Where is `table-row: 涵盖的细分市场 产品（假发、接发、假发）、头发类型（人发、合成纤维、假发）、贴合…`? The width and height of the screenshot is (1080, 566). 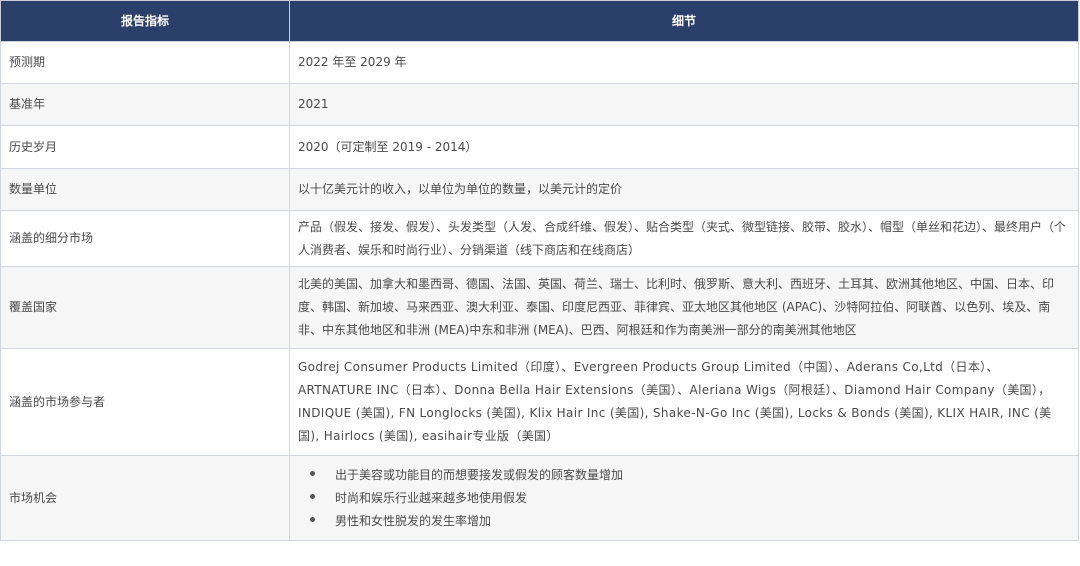
table-row: 涵盖的细分市场 产品（假发、接发、假发）、头发类型（人发、合成纤维、假发）、贴合… is located at coordinates (539, 238).